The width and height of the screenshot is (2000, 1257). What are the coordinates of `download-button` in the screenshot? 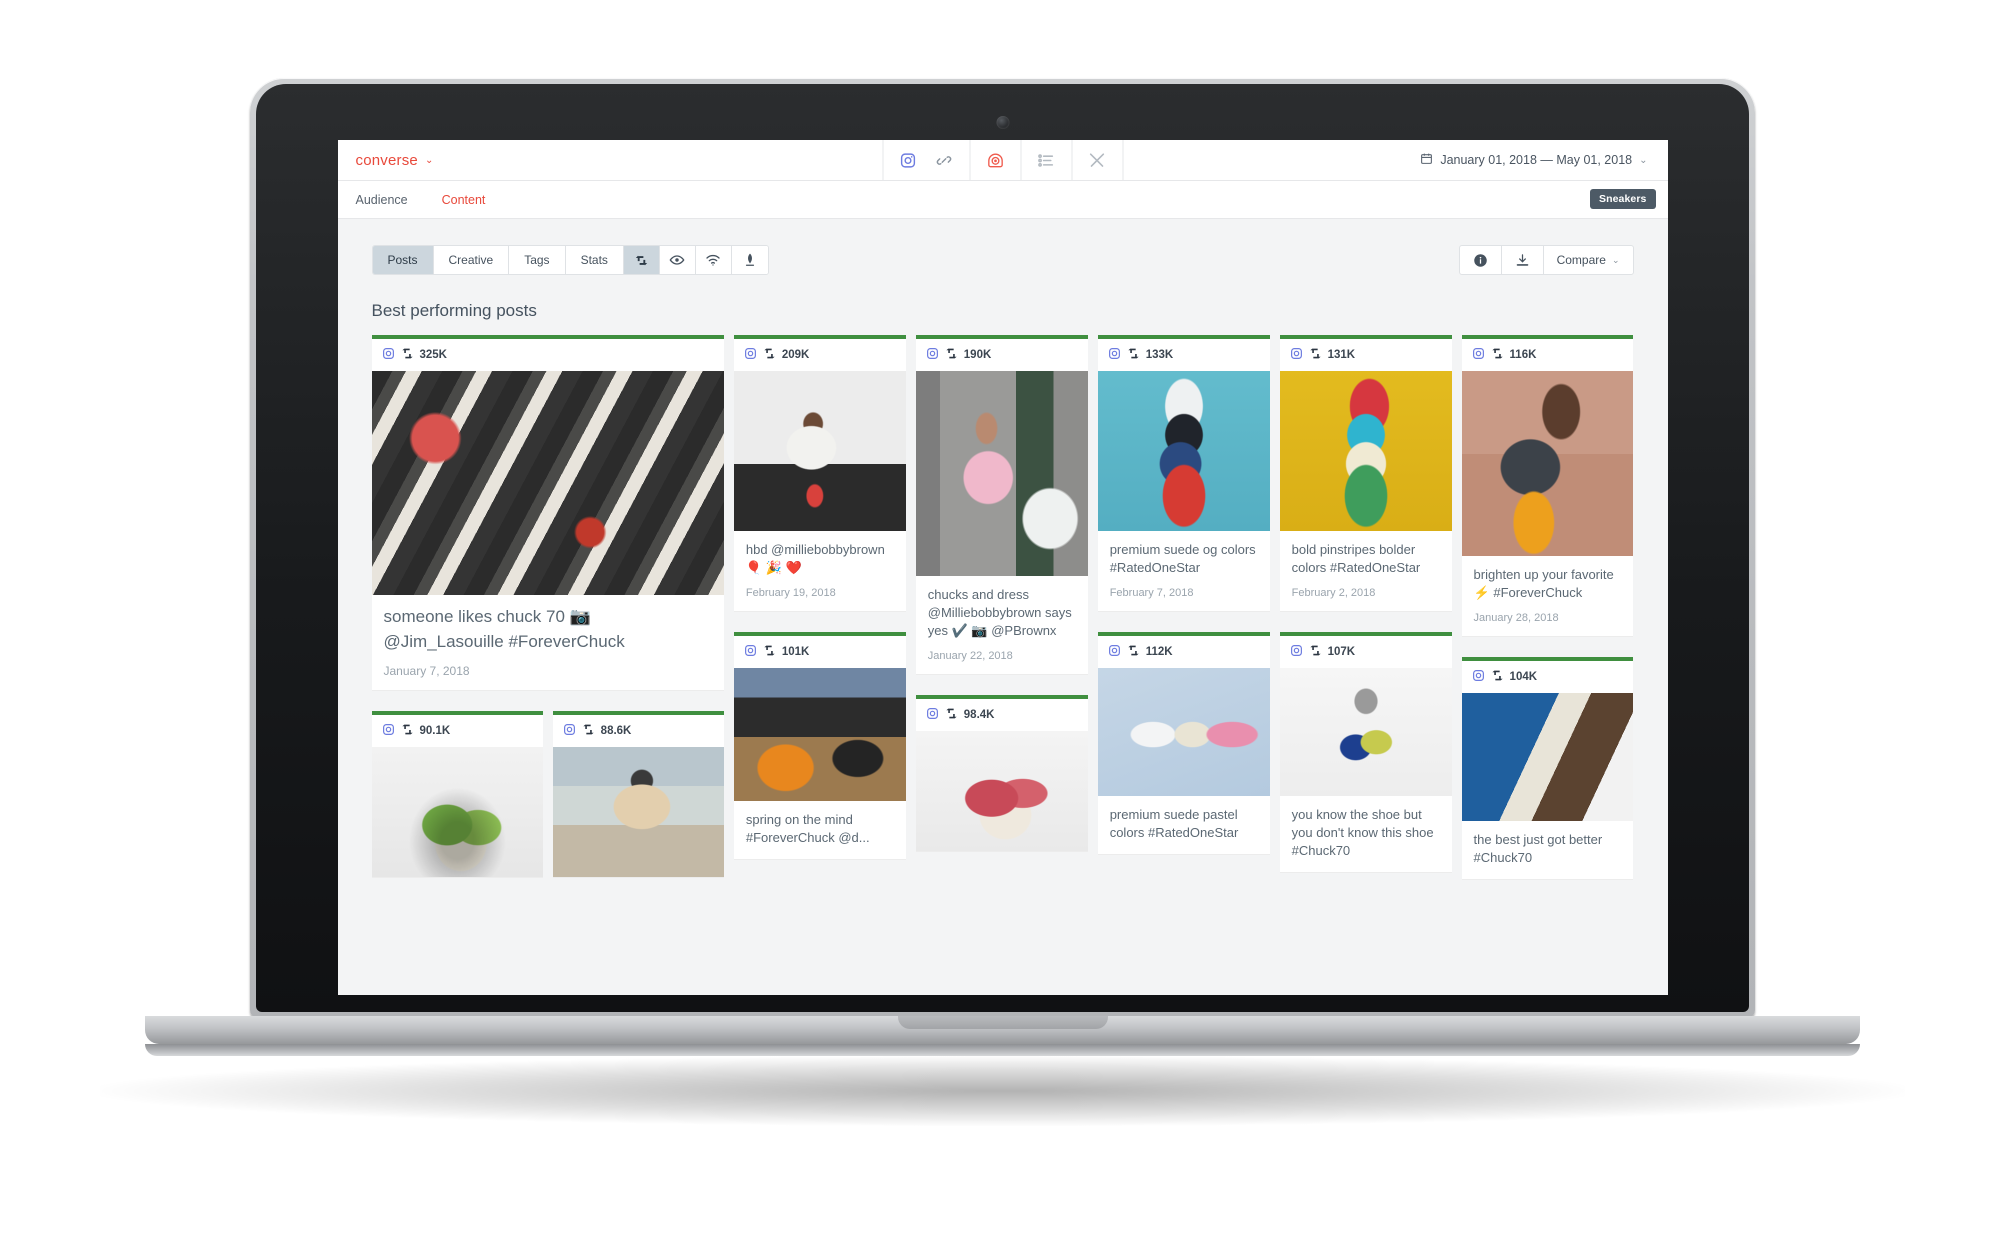 It's located at (1523, 260).